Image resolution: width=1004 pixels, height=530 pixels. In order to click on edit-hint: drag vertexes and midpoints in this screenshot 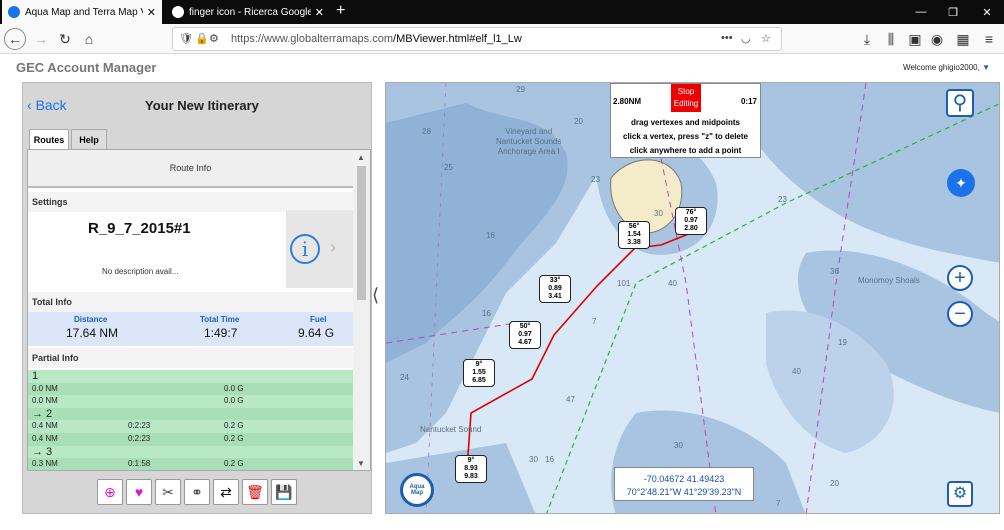, I will do `click(685, 122)`.